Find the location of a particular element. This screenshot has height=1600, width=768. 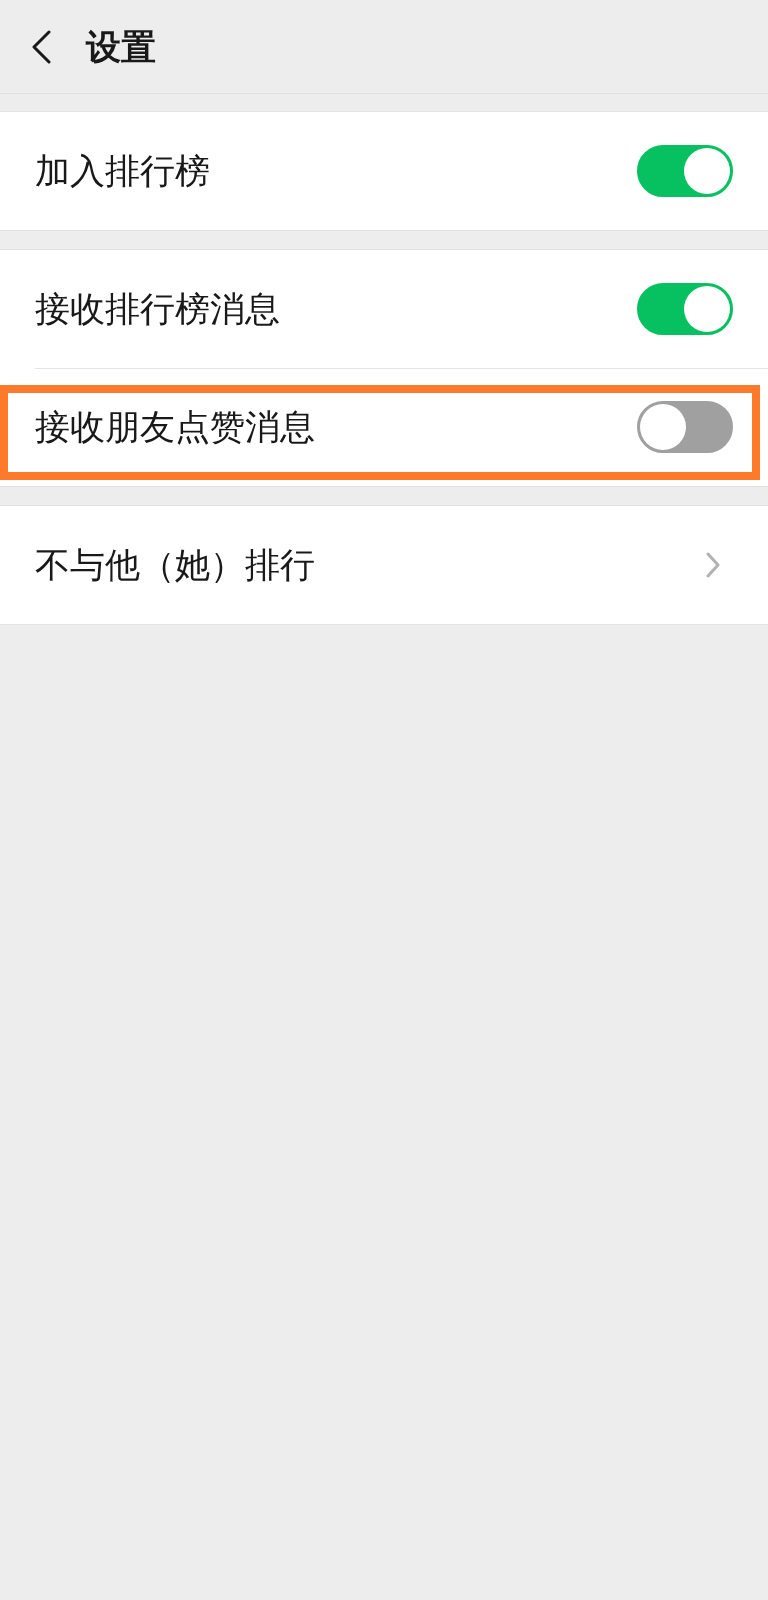

chevron-right-icon is located at coordinates (713, 565).